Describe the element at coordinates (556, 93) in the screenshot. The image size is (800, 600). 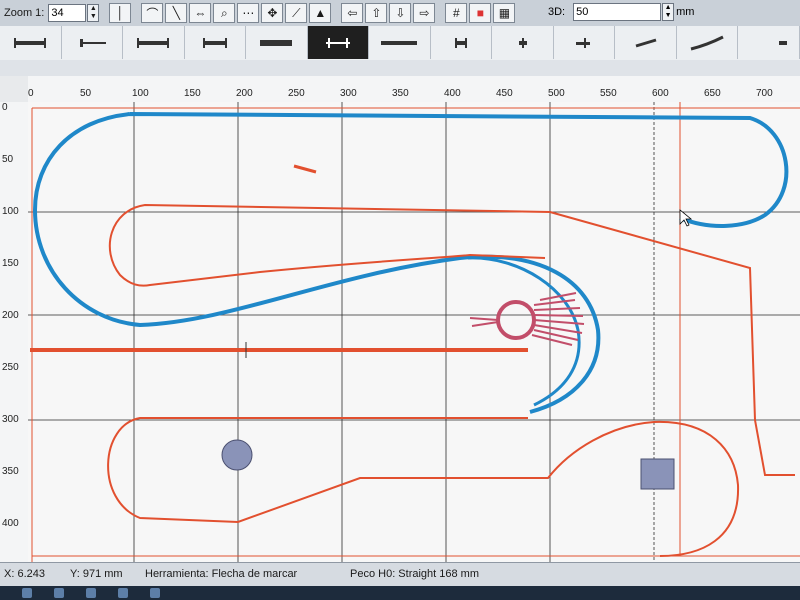
I see `ruler-x-tick: 500` at that location.